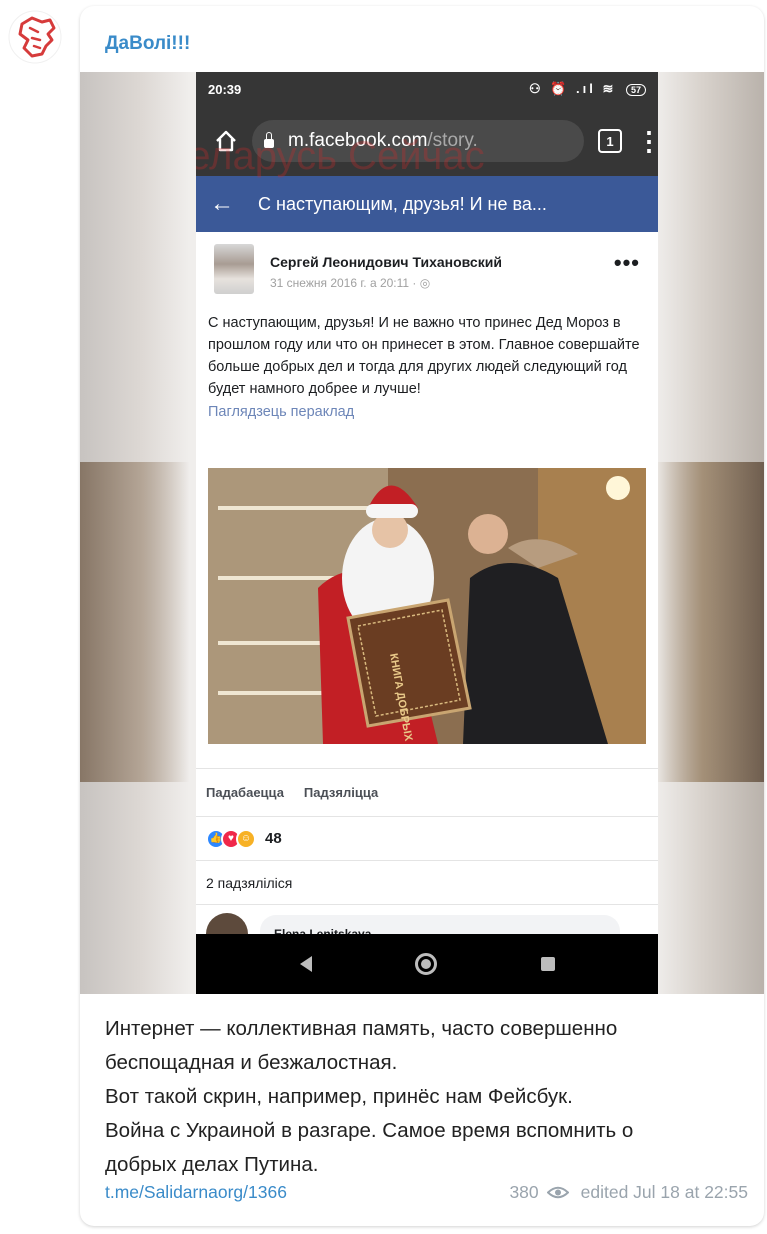  I want to click on shares-text: 2 падзяліліся, so click(249, 882).